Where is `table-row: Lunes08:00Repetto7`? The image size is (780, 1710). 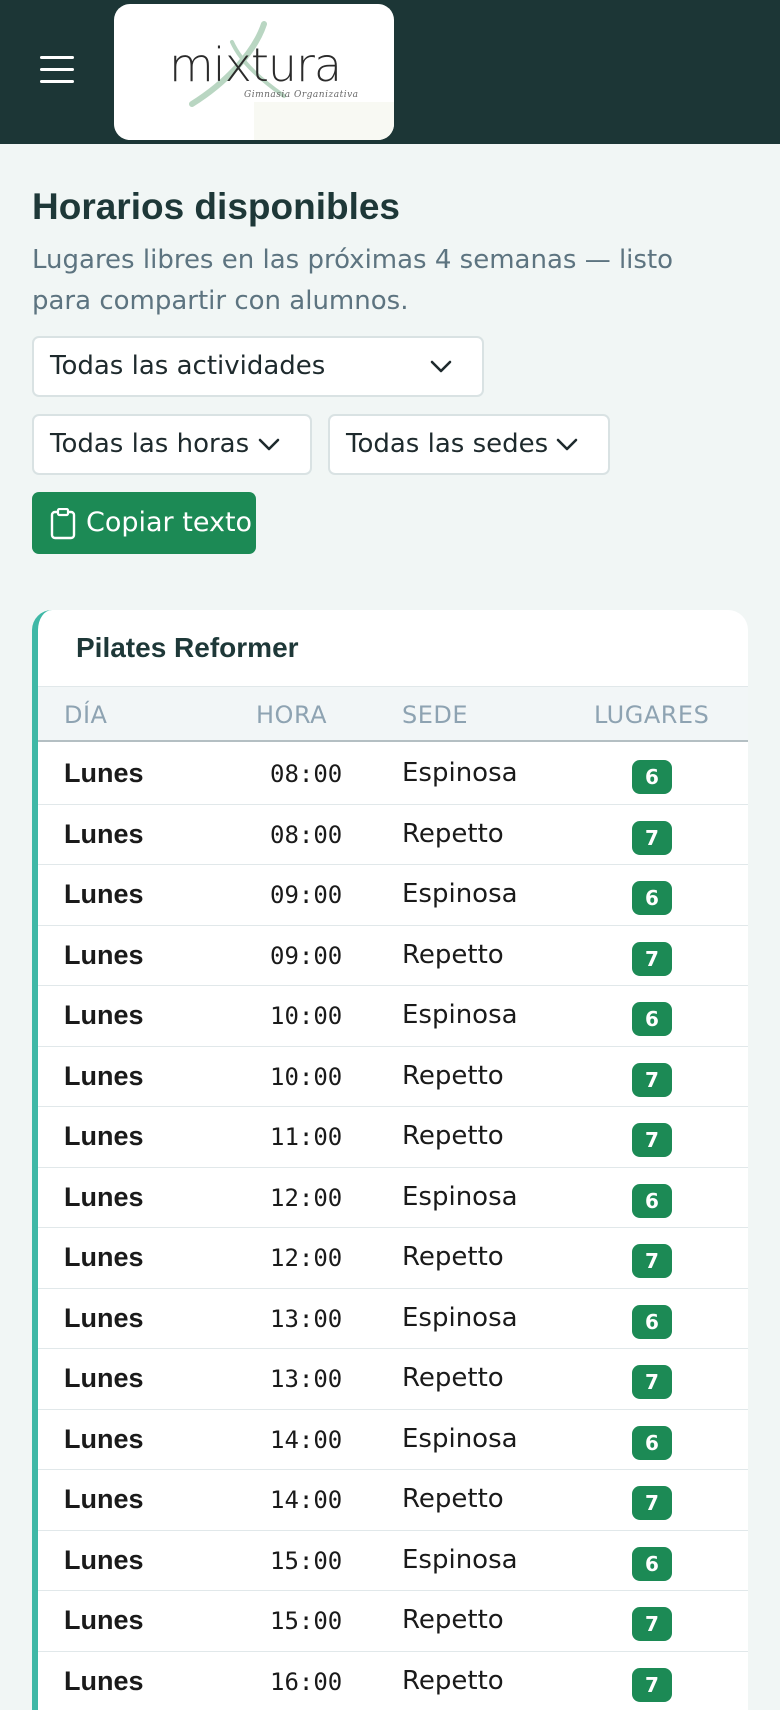
table-row: Lunes08:00Repetto7 is located at coordinates (390, 835).